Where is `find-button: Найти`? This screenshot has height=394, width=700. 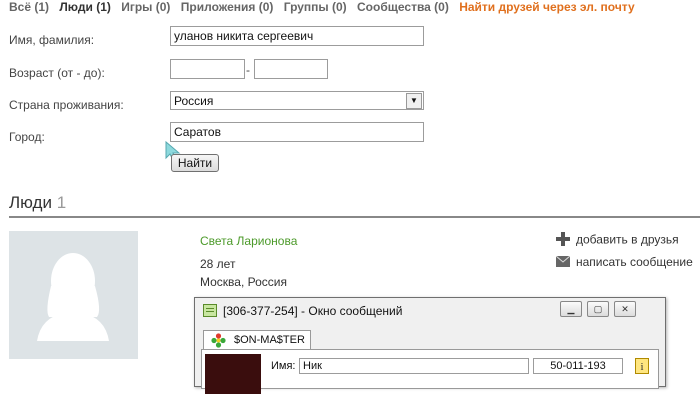
find-button: Найти is located at coordinates (195, 163).